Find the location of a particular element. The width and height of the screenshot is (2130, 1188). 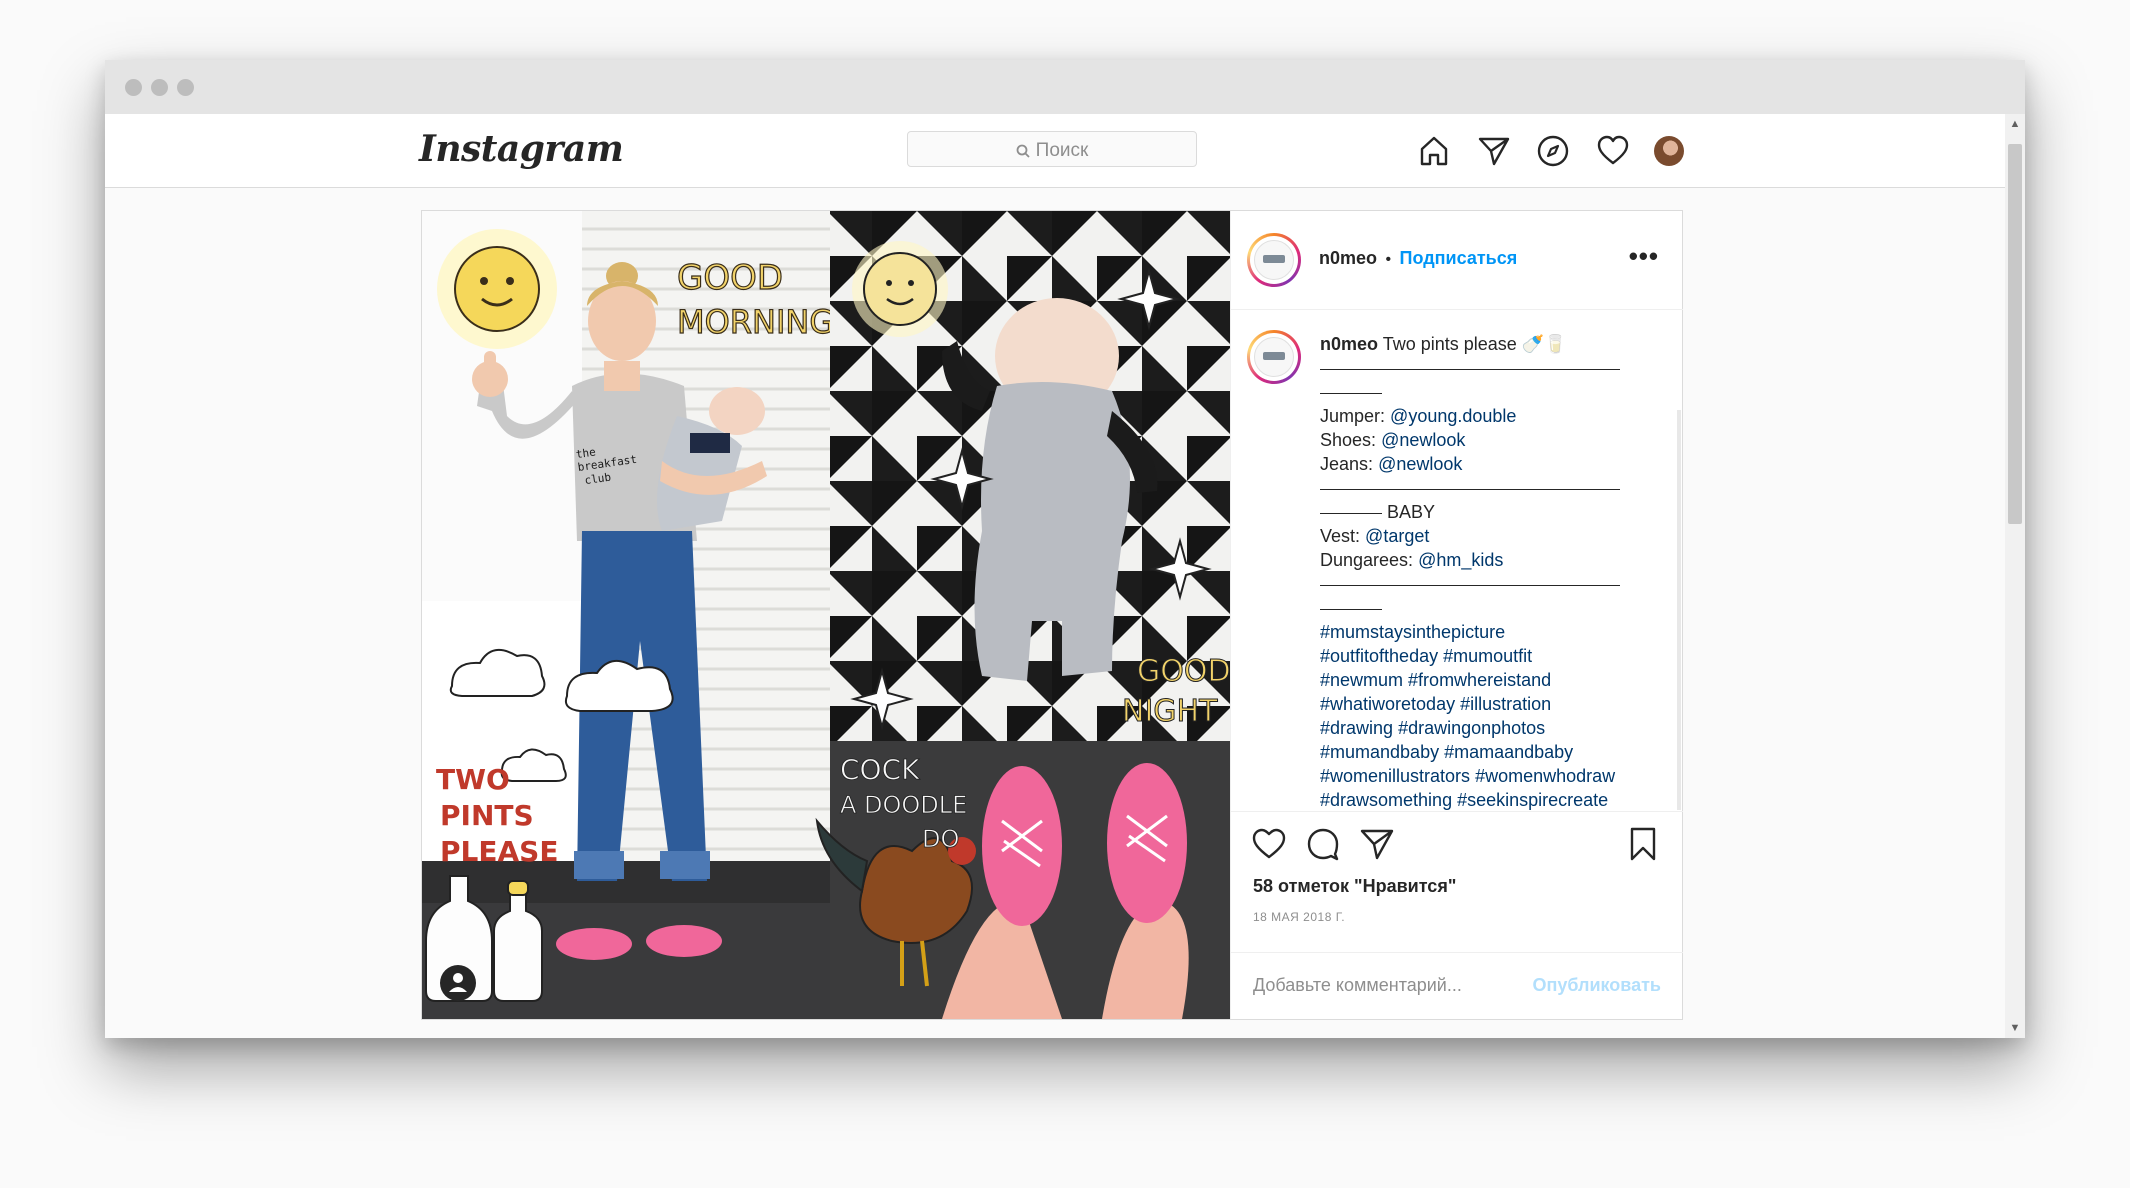

hashtag-link: #mumstaysinthepicture is located at coordinates (1412, 632).